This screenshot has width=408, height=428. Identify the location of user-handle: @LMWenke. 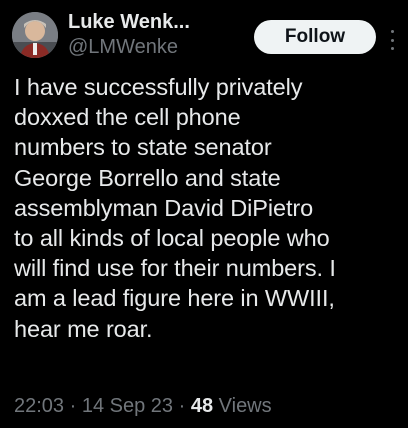
(129, 47).